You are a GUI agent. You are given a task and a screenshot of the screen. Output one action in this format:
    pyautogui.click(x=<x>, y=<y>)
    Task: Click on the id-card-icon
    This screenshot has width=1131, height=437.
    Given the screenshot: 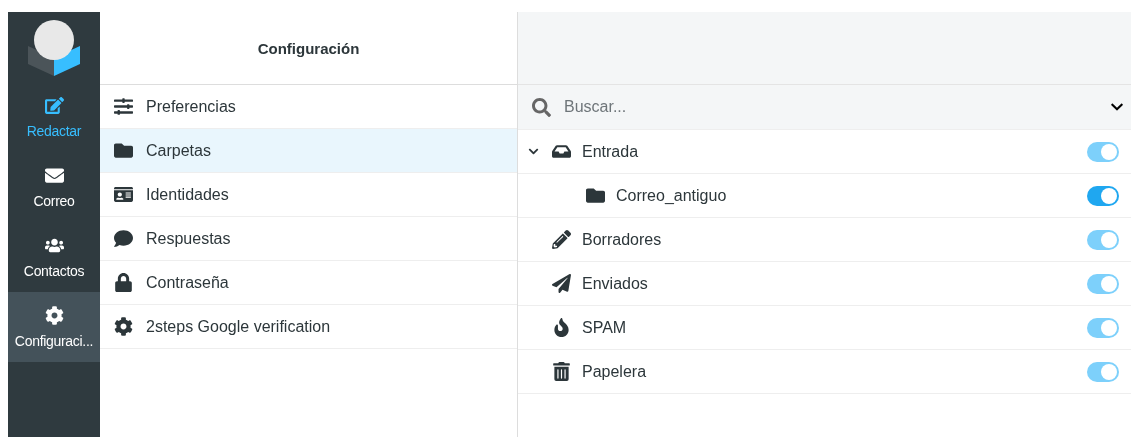 What is the action you would take?
    pyautogui.click(x=123, y=194)
    